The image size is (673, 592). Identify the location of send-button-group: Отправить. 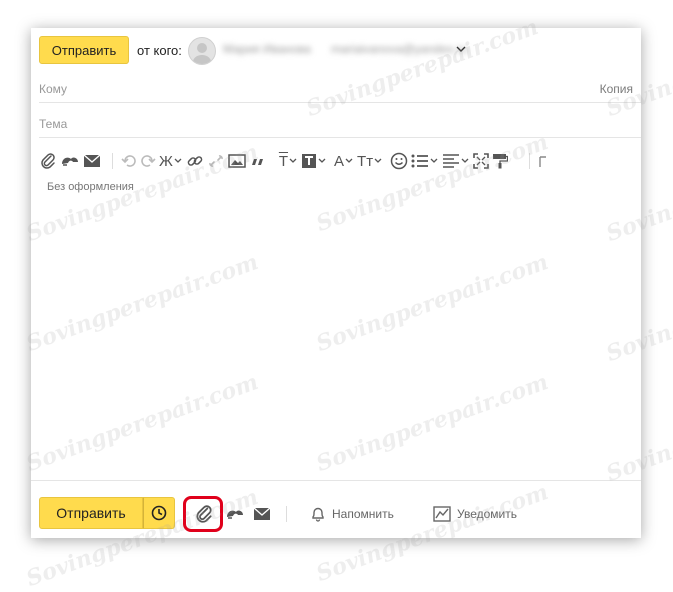
(107, 513).